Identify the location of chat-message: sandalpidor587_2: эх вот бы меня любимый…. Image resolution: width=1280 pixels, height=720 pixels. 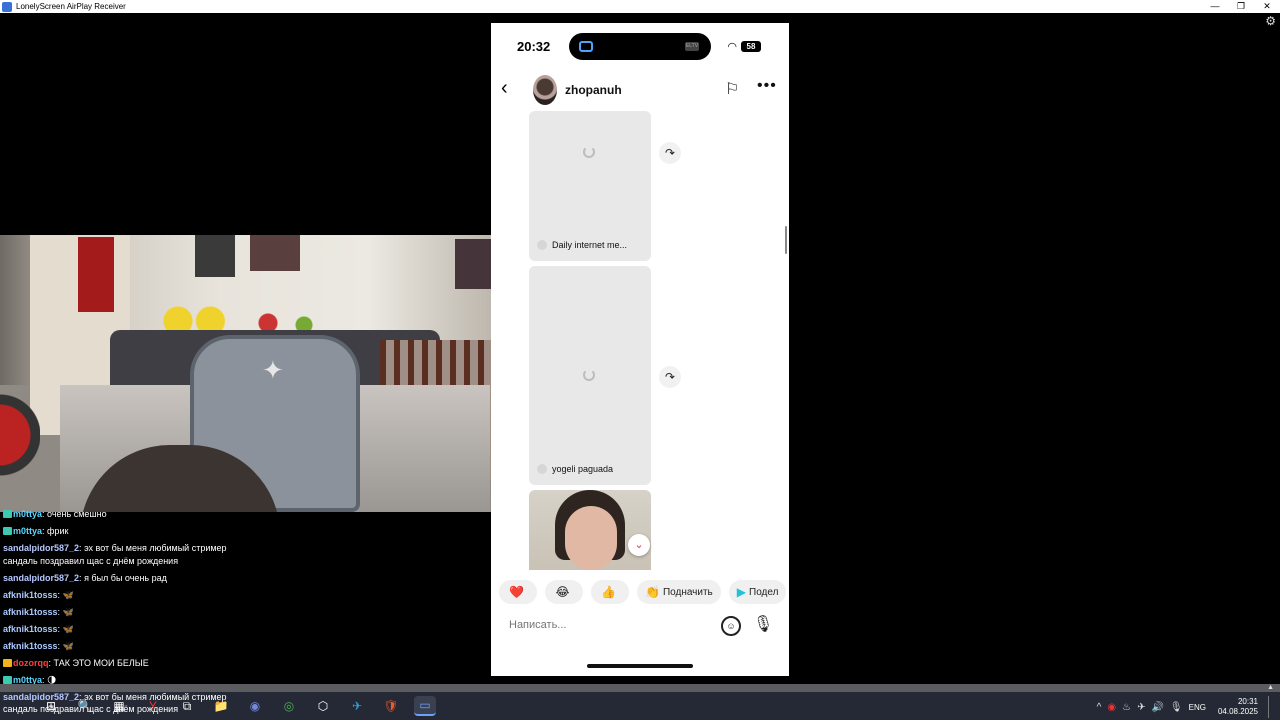
(115, 697).